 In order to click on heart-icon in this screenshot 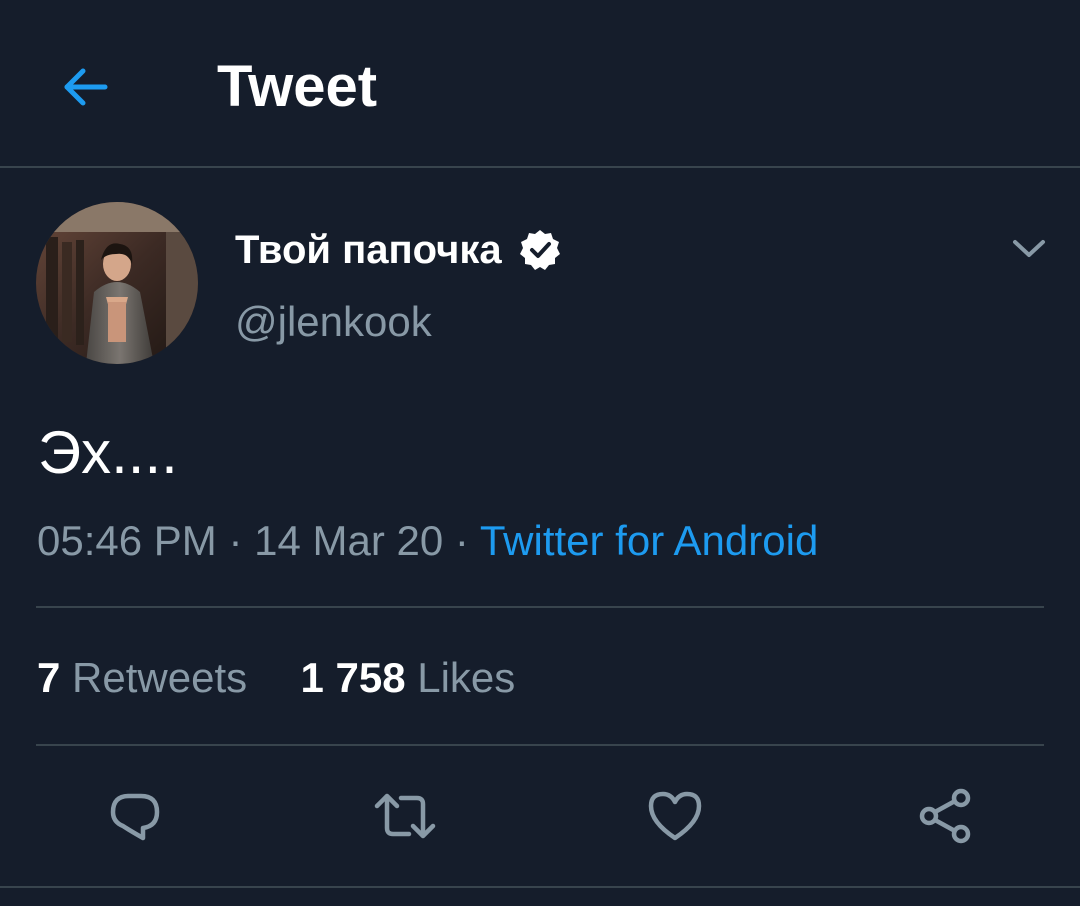, I will do `click(675, 816)`.